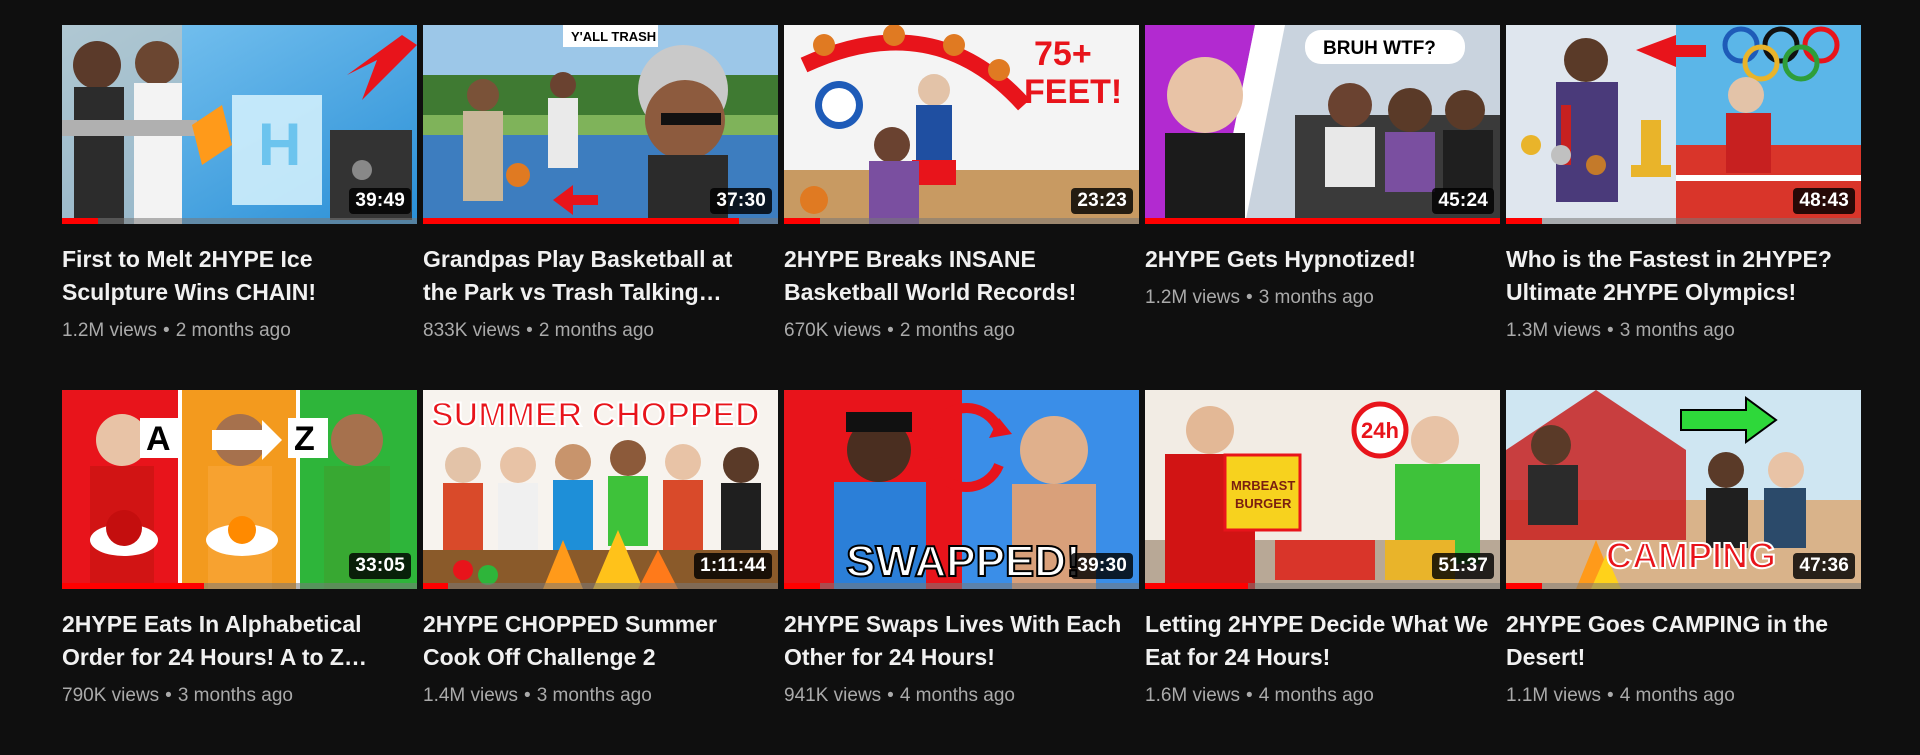 Image resolution: width=1920 pixels, height=755 pixels. What do you see at coordinates (1824, 566) in the screenshot?
I see `duration-badge: 47:36` at bounding box center [1824, 566].